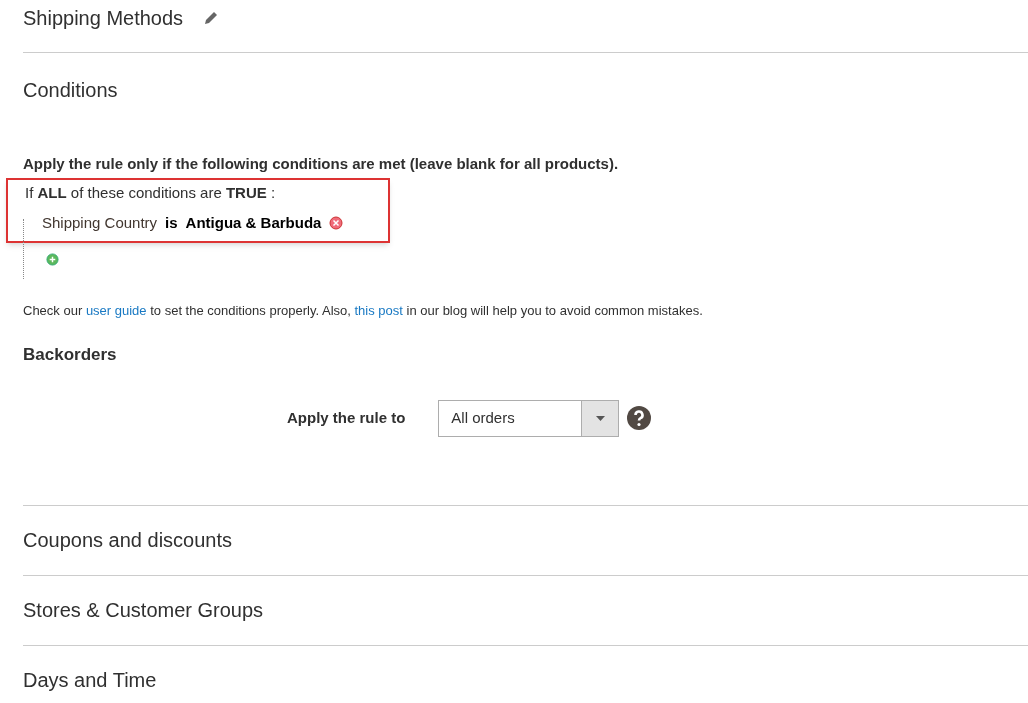 The image size is (1028, 703). Describe the element at coordinates (128, 540) in the screenshot. I see `section-title: Coupons and discounts` at that location.